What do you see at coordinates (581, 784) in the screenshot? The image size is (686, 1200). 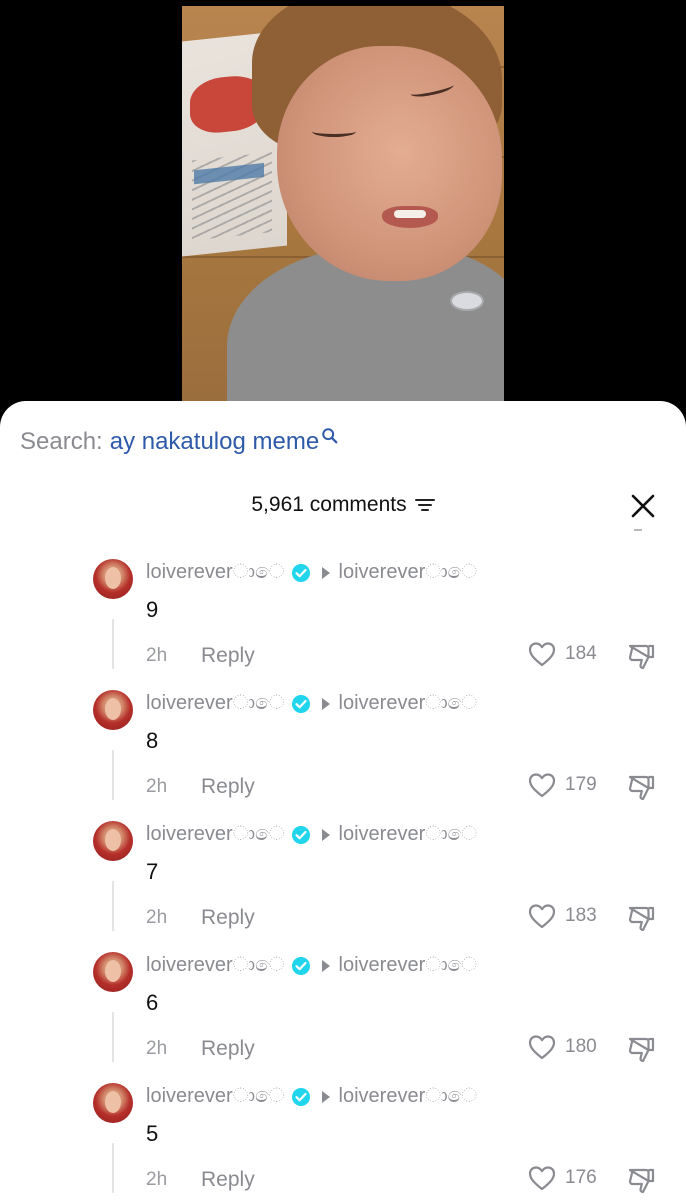 I see `like-count: 179` at bounding box center [581, 784].